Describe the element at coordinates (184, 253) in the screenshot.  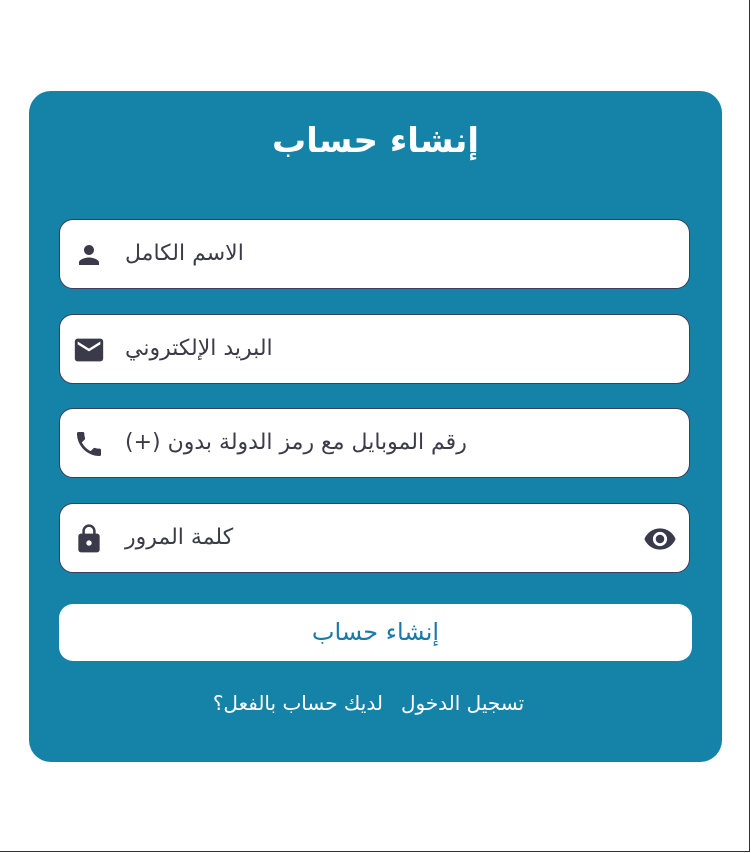
I see `full-name-placeholder: الاسم الكامل` at that location.